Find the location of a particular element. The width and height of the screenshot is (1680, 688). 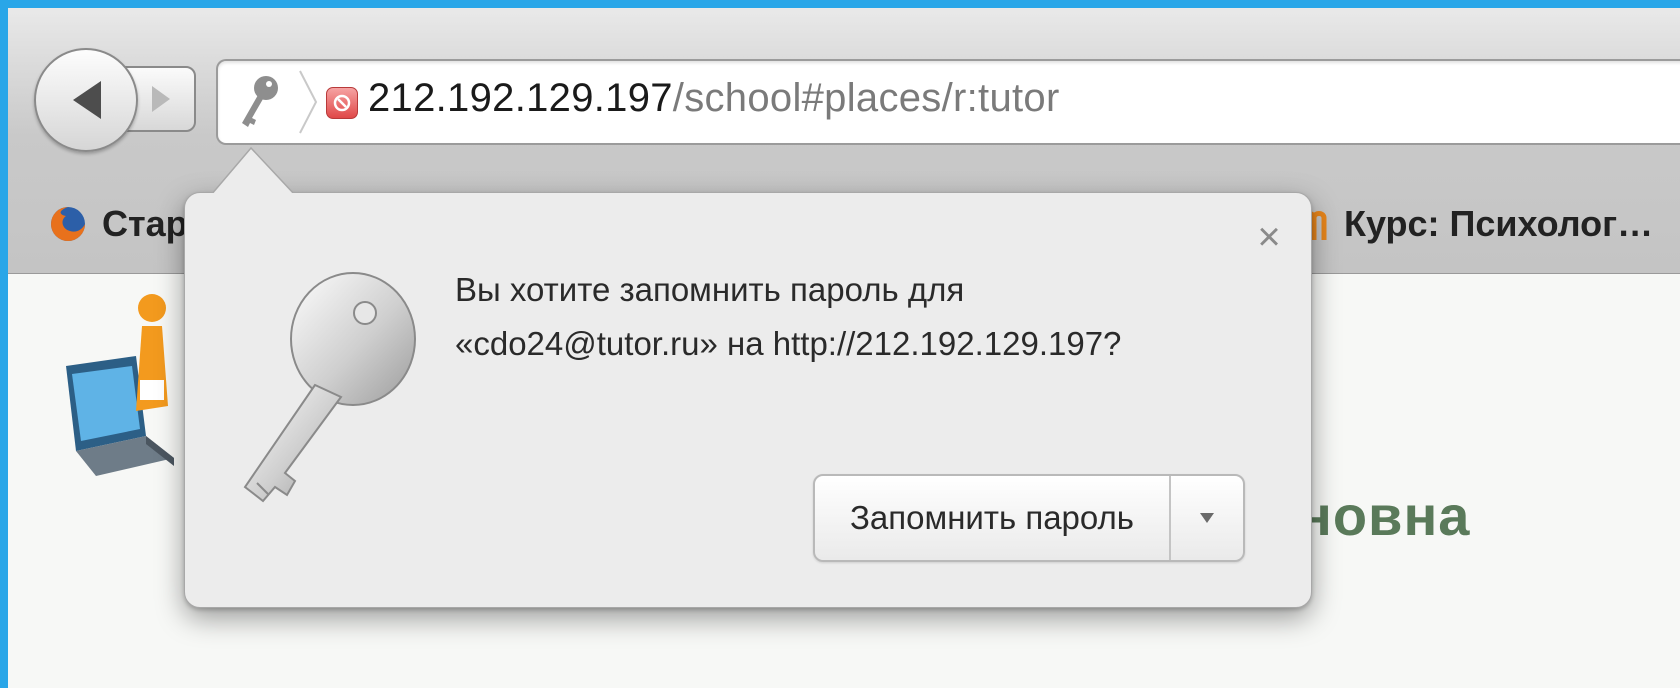

bookmark-item-start: Стар is located at coordinates (118, 224).